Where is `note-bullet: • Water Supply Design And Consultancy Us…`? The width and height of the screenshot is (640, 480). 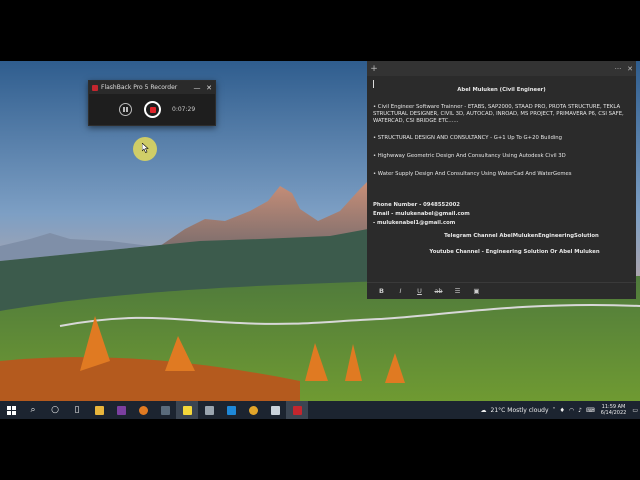
note-bullet: • Water Supply Design And Consultancy Us… is located at coordinates (472, 173).